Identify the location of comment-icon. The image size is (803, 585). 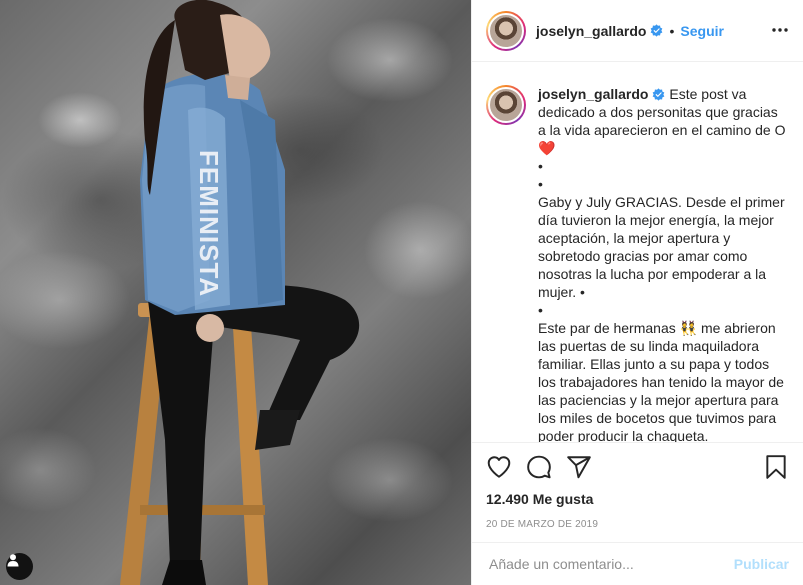
(539, 467).